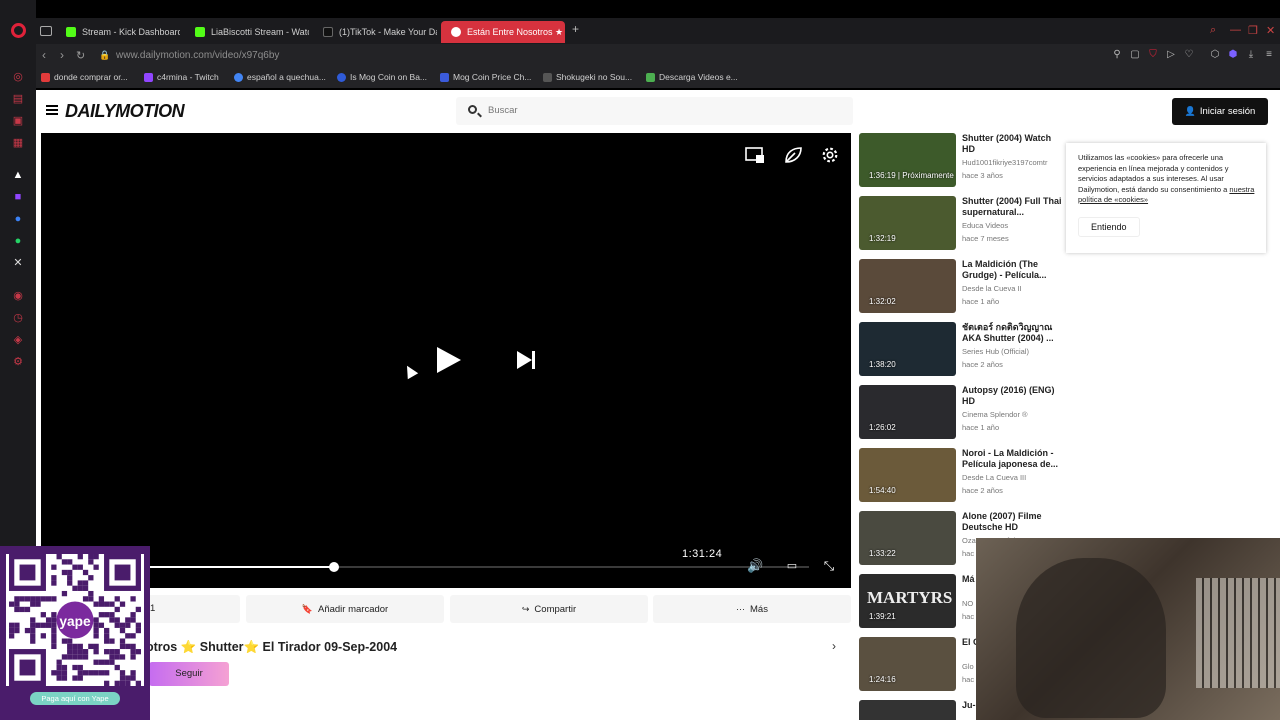 The height and width of the screenshot is (720, 1280). What do you see at coordinates (18, 362) in the screenshot?
I see `settings-icon: ⚙` at bounding box center [18, 362].